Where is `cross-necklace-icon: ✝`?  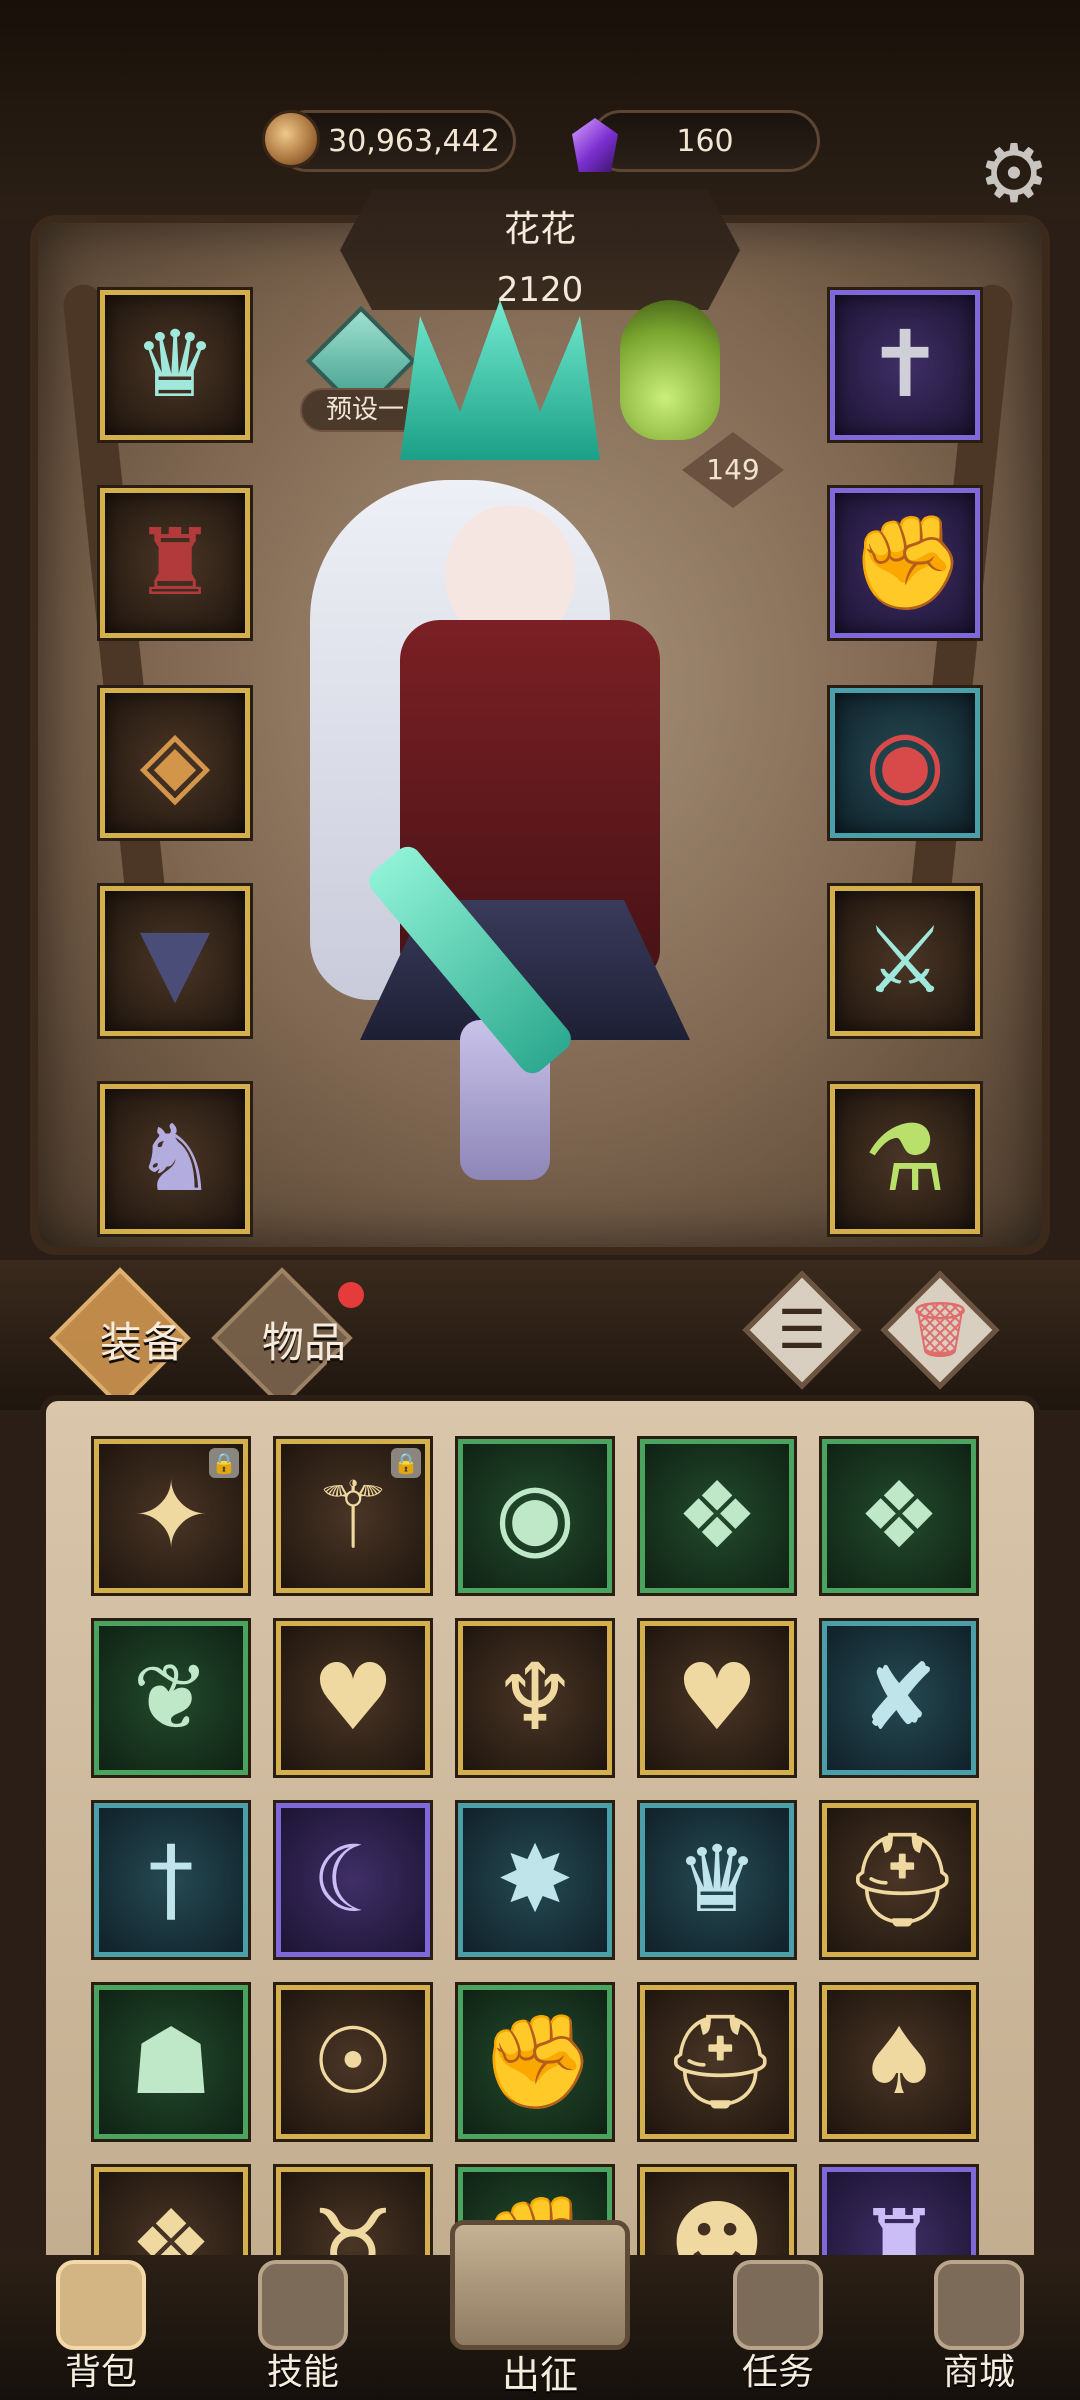 cross-necklace-icon: ✝ is located at coordinates (905, 364).